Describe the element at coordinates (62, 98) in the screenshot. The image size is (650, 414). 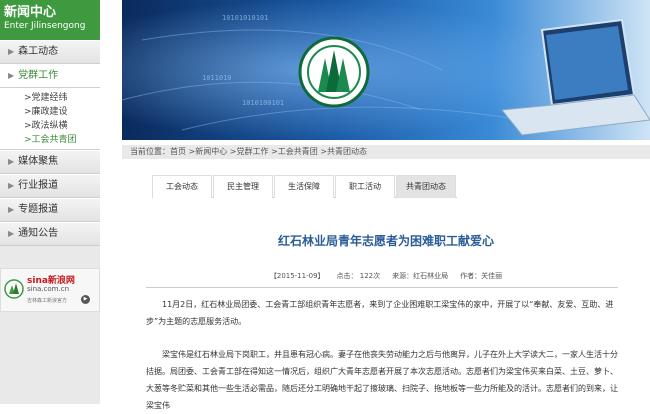
I see `submenu-item-party-building: >党建经纬` at that location.